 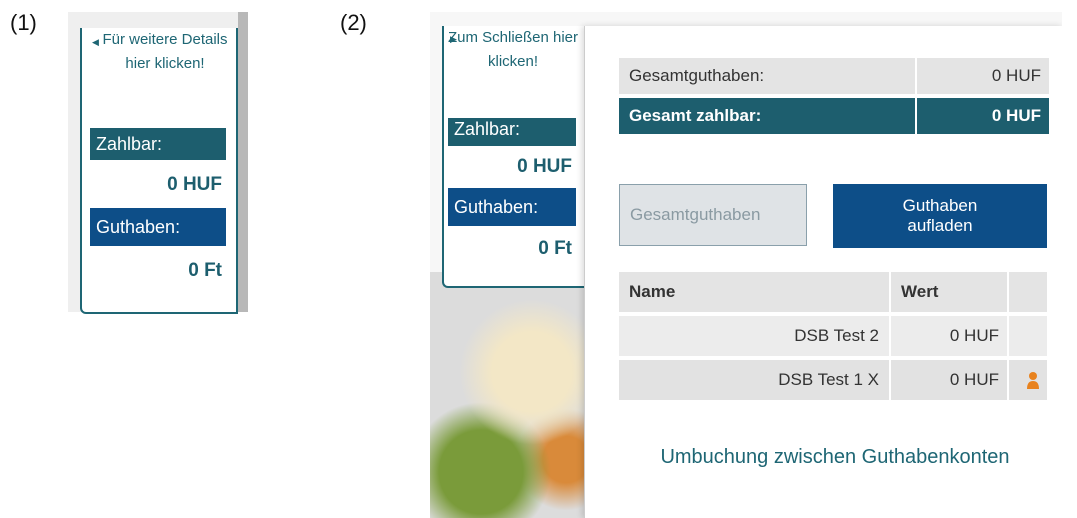 I want to click on summary-label: Gesamtguthaben:, so click(x=767, y=76).